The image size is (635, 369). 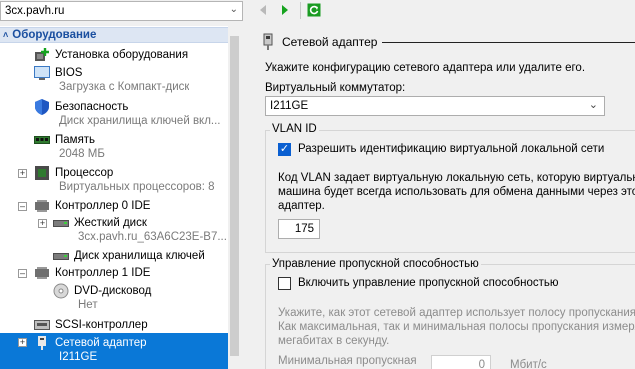 What do you see at coordinates (42, 325) in the screenshot?
I see `scsi-icon` at bounding box center [42, 325].